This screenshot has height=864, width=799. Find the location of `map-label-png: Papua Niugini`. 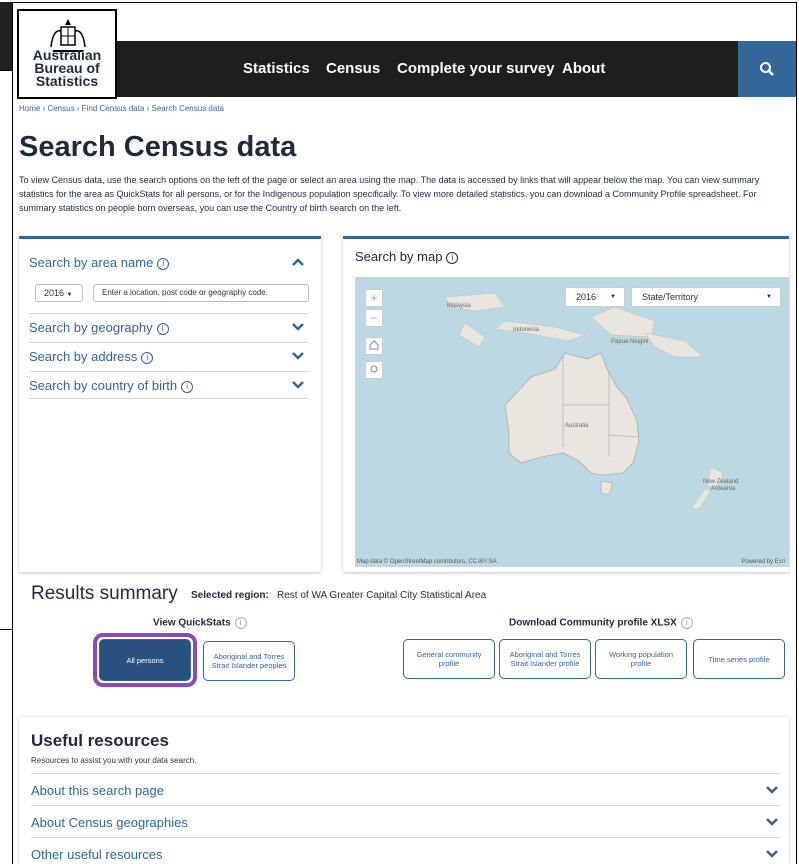

map-label-png: Papua Niugini is located at coordinates (630, 342).